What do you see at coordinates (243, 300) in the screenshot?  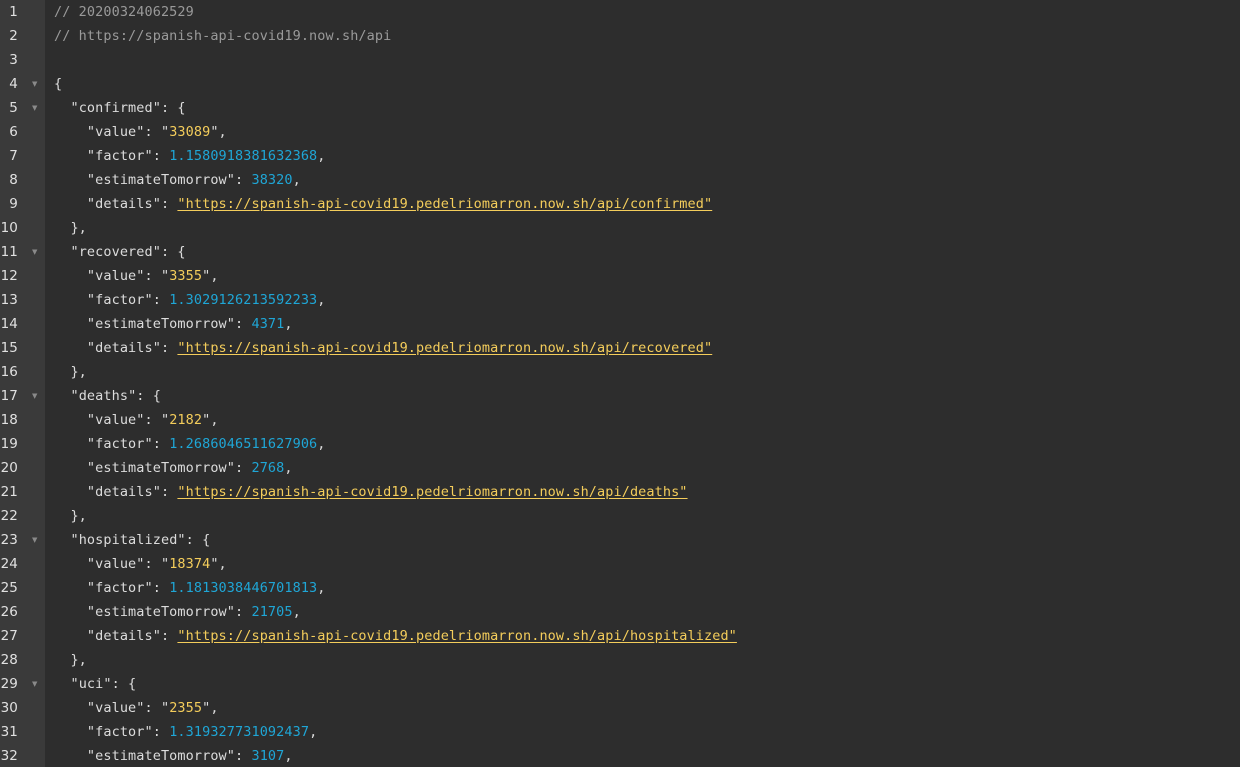 I see `factor-number: 1.3029126213592233` at bounding box center [243, 300].